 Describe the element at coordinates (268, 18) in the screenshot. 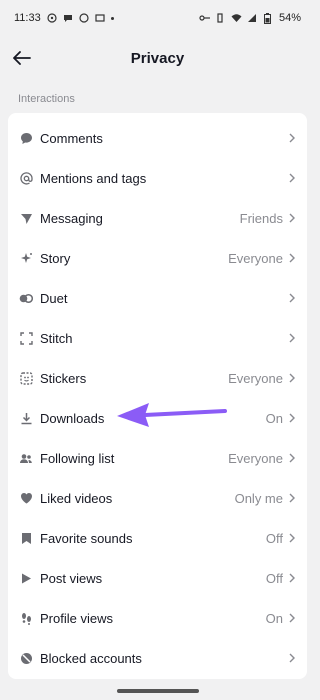

I see `battery-icon` at that location.